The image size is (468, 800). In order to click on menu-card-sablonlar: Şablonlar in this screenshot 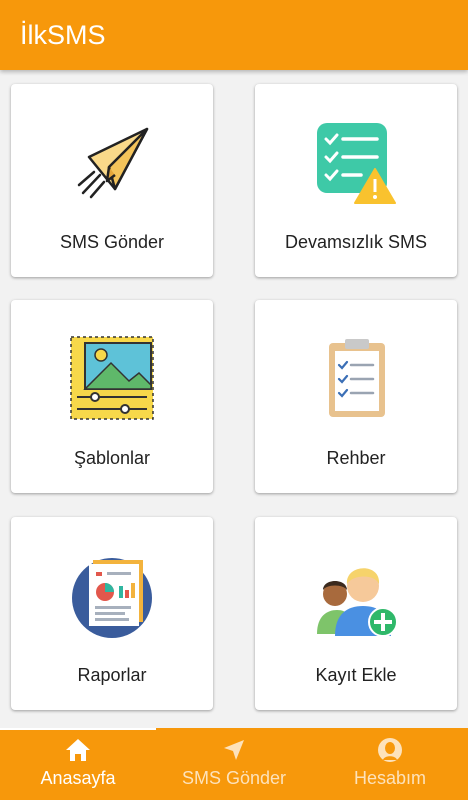, I will do `click(112, 396)`.